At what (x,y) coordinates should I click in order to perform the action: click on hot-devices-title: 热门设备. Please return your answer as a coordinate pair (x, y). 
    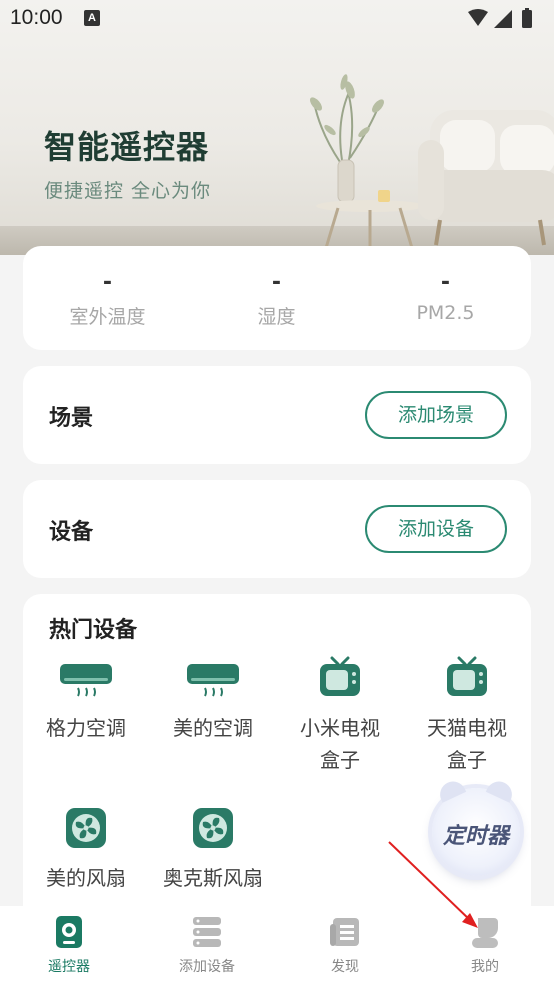
    Looking at the image, I should click on (93, 630).